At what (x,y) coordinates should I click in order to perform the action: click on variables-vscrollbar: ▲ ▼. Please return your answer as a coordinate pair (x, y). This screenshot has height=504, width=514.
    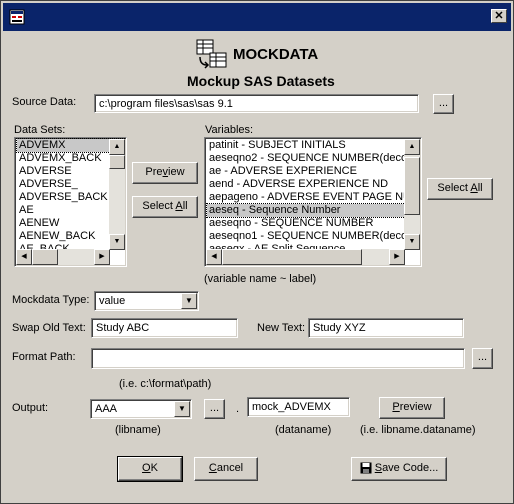
    Looking at the image, I should click on (412, 194).